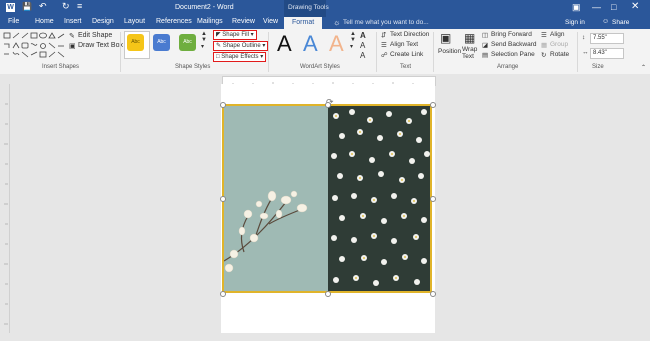 The width and height of the screenshot is (650, 341). Describe the element at coordinates (470, 38) in the screenshot. I see `wrap-text-icon: ▦` at that location.